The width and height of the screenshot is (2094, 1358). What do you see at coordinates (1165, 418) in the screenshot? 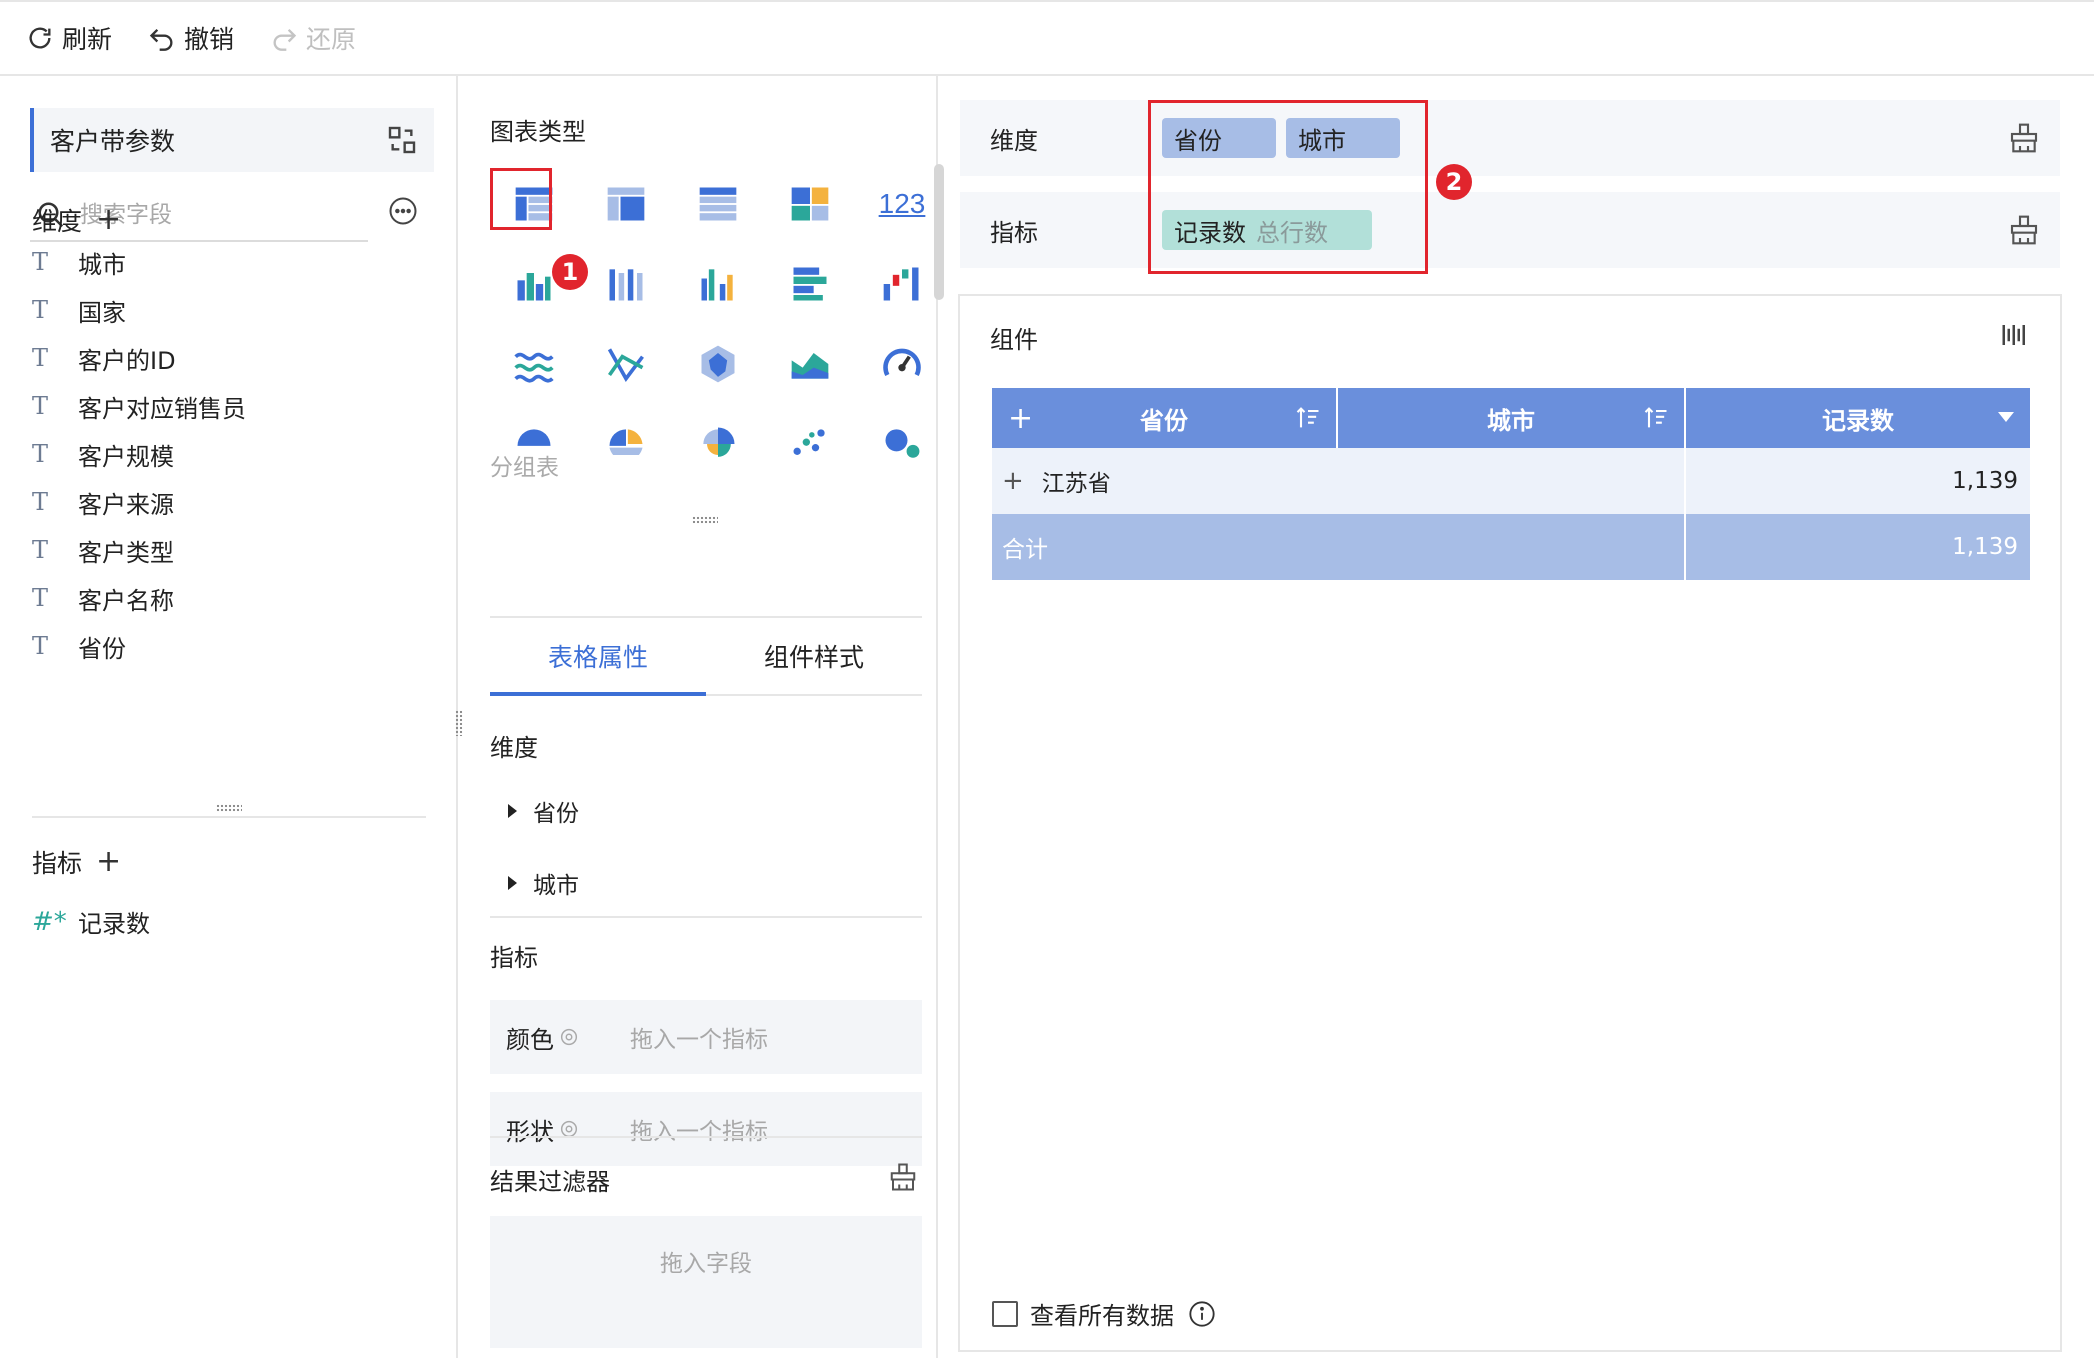
I see `column-header-province: + 省份` at bounding box center [1165, 418].